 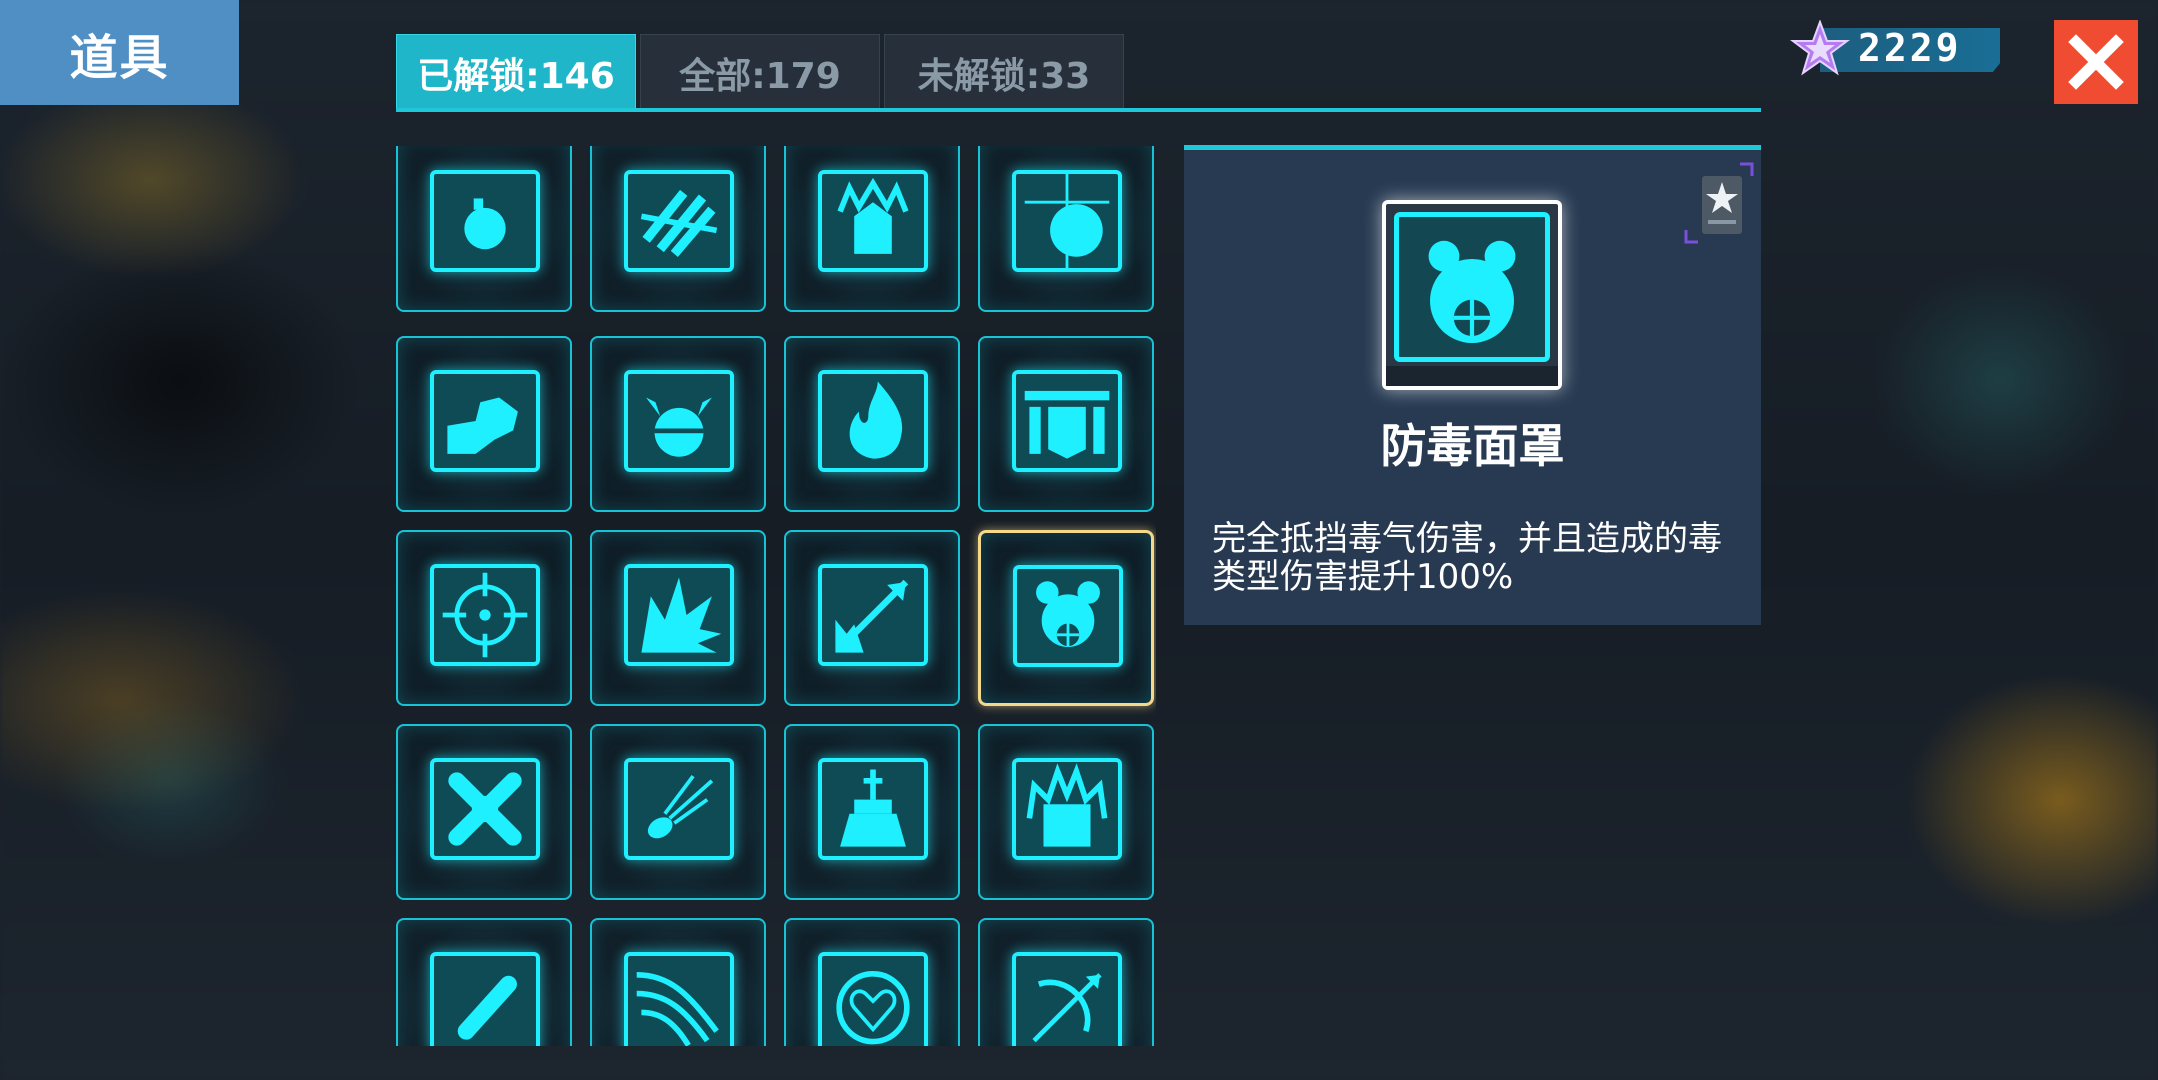 I want to click on energy-ball-icon, so click(x=1067, y=221).